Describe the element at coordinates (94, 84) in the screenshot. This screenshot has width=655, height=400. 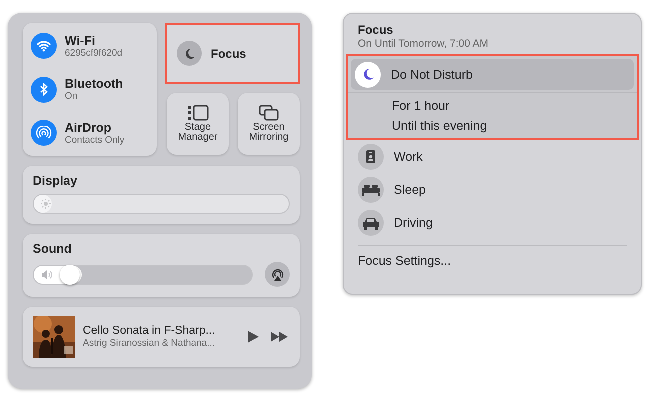
I see `toggle-title: Bluetooth` at that location.